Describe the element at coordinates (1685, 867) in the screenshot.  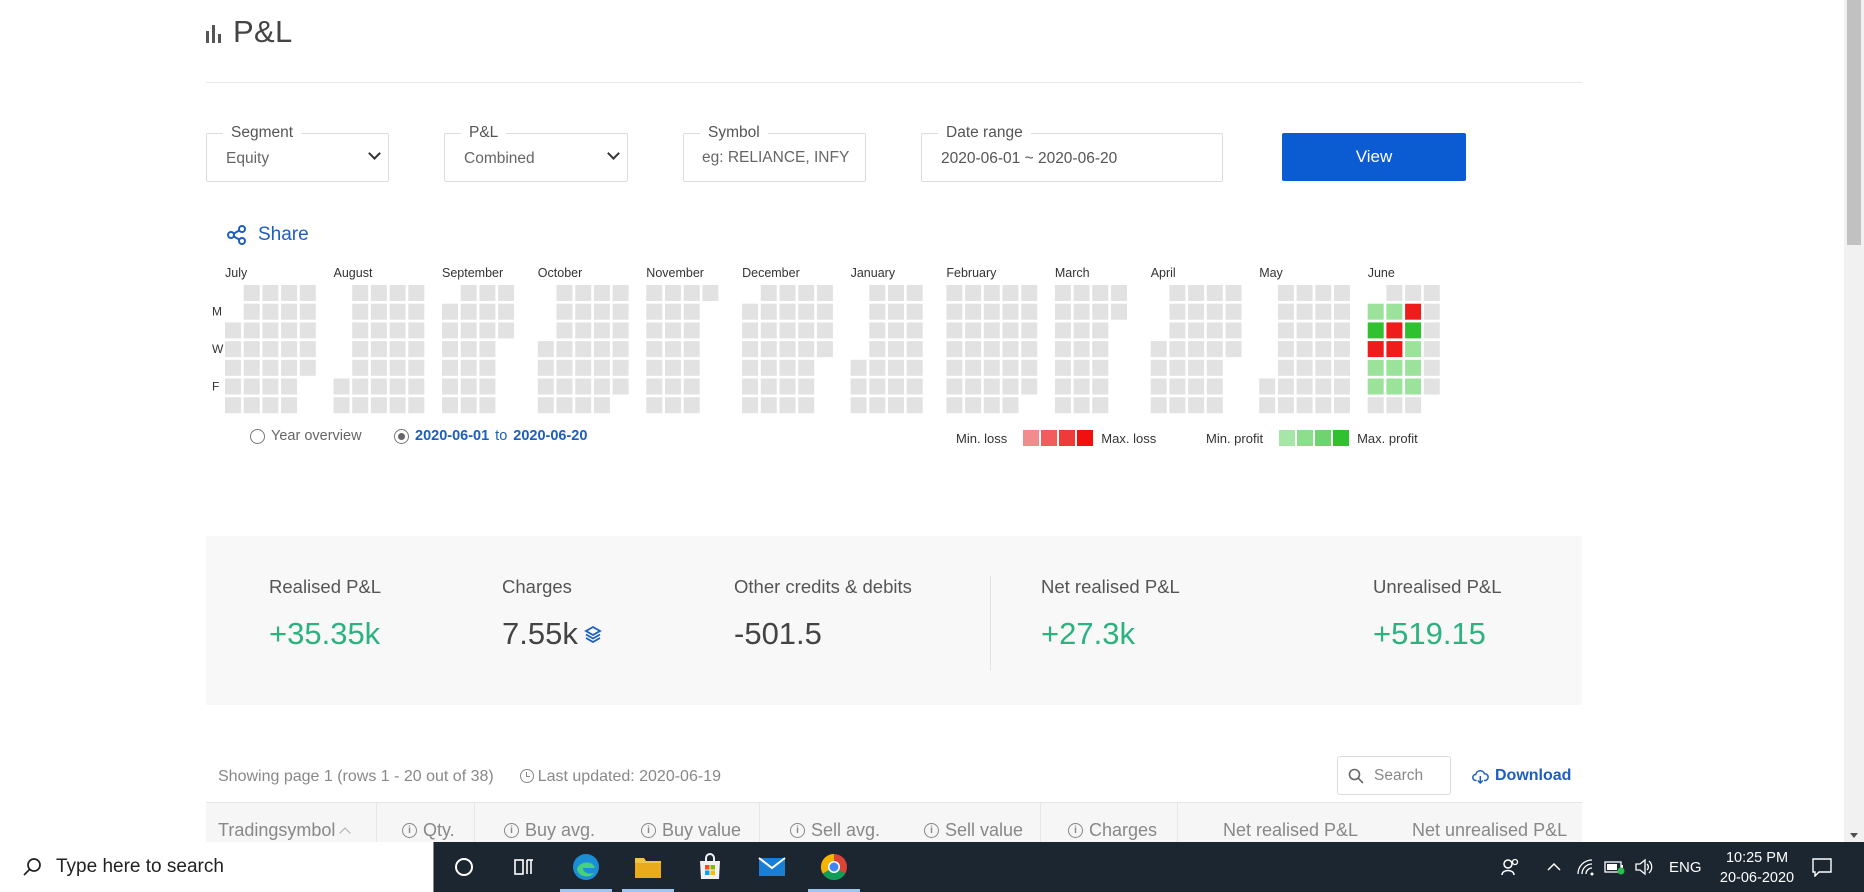
I see `language-indicator: ENG` at that location.